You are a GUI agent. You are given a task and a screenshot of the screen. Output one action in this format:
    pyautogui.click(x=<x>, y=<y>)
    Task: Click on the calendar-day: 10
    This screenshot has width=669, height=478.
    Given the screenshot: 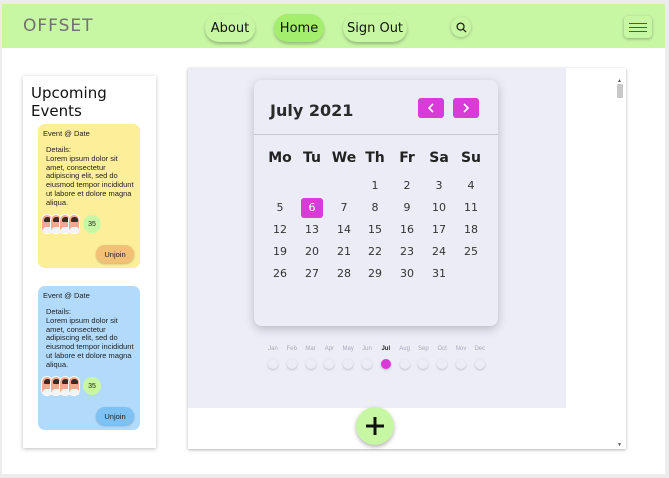 What is the action you would take?
    pyautogui.click(x=439, y=208)
    